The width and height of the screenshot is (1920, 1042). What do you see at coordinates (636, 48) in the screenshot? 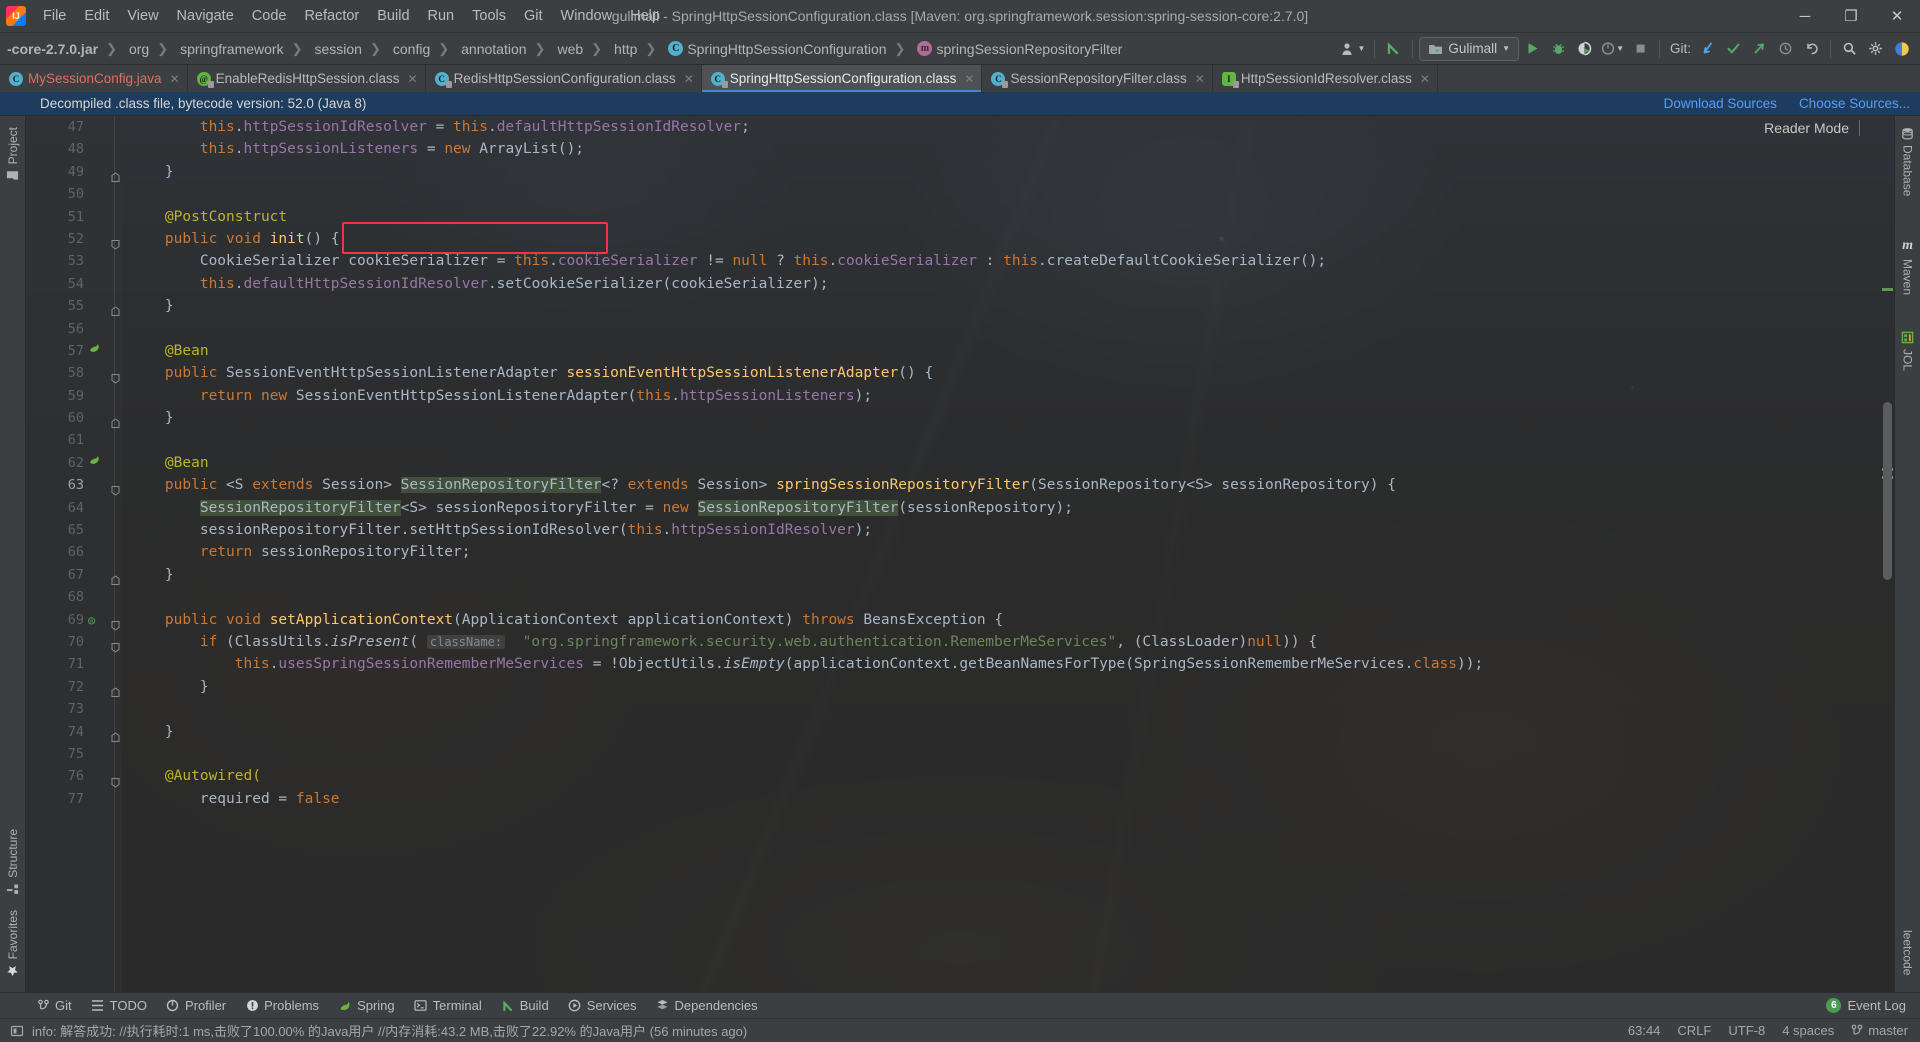
I see `breadcrumb-item-7: http ❯` at bounding box center [636, 48].